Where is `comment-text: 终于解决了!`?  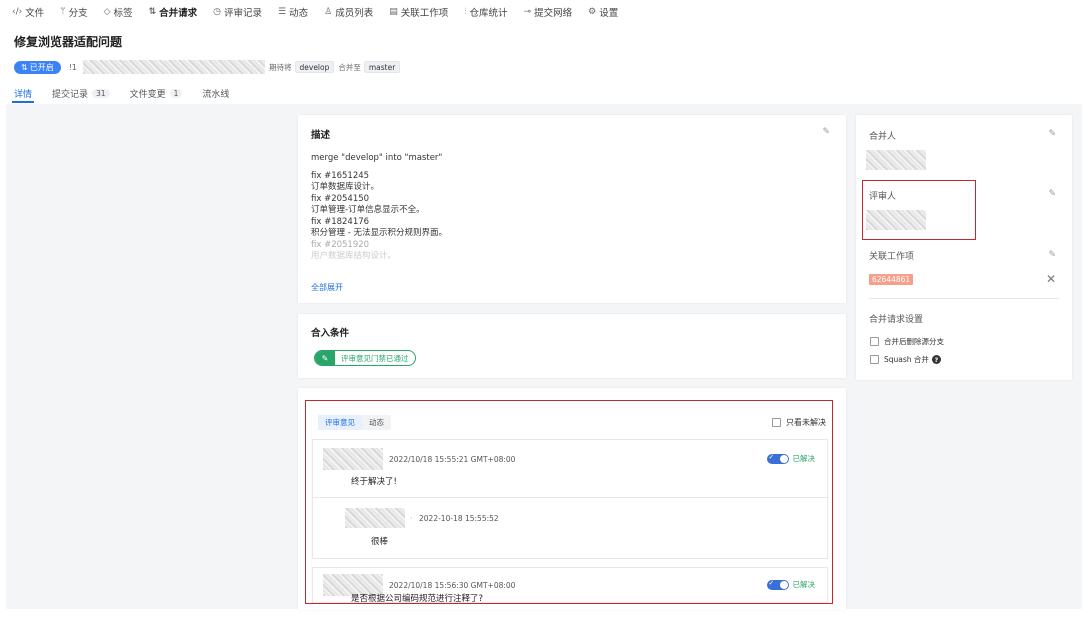
comment-text: 终于解决了! is located at coordinates (374, 482).